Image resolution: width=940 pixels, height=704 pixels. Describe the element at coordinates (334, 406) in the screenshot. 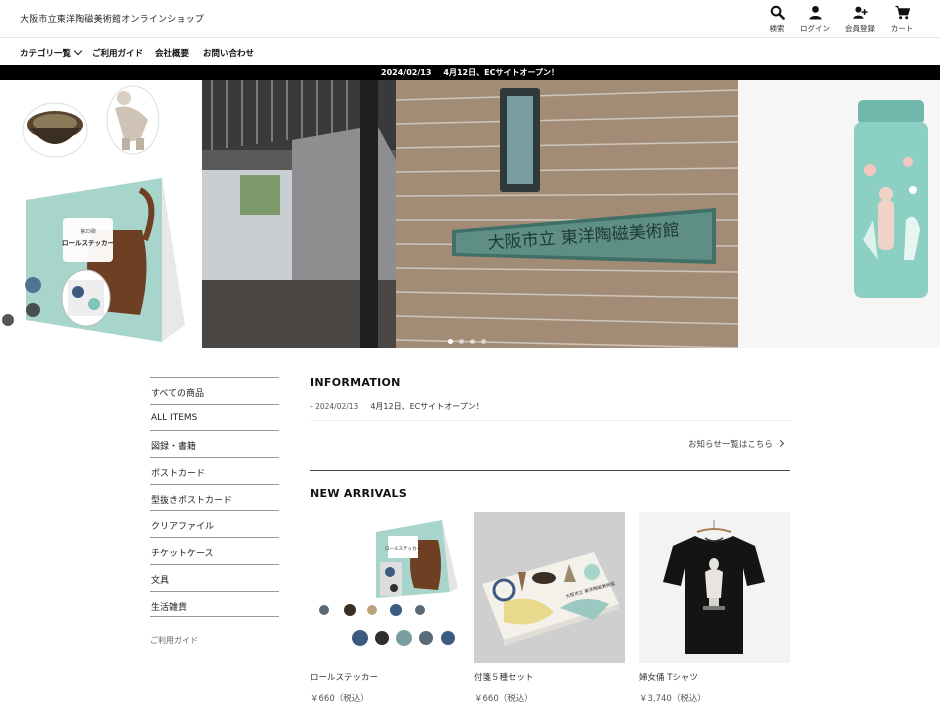

I see `news-date: - 2024/02/13` at that location.